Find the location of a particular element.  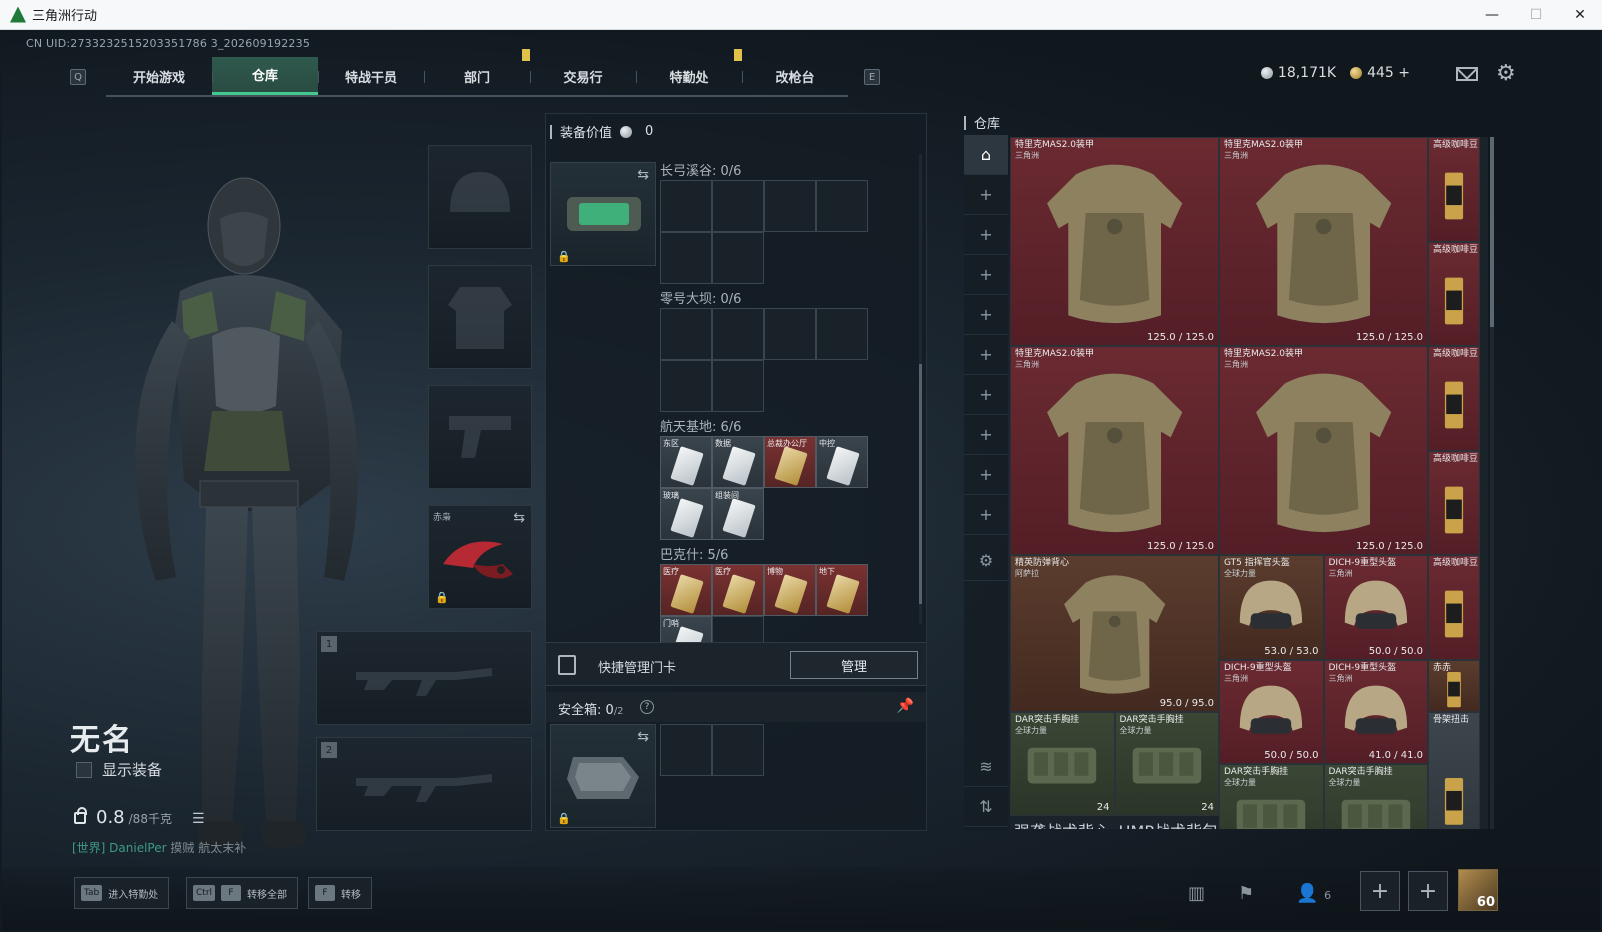

warehouse-item: GT5 指挥官头盔 全球力量 53.0 / 53.0 is located at coordinates (1271, 607).